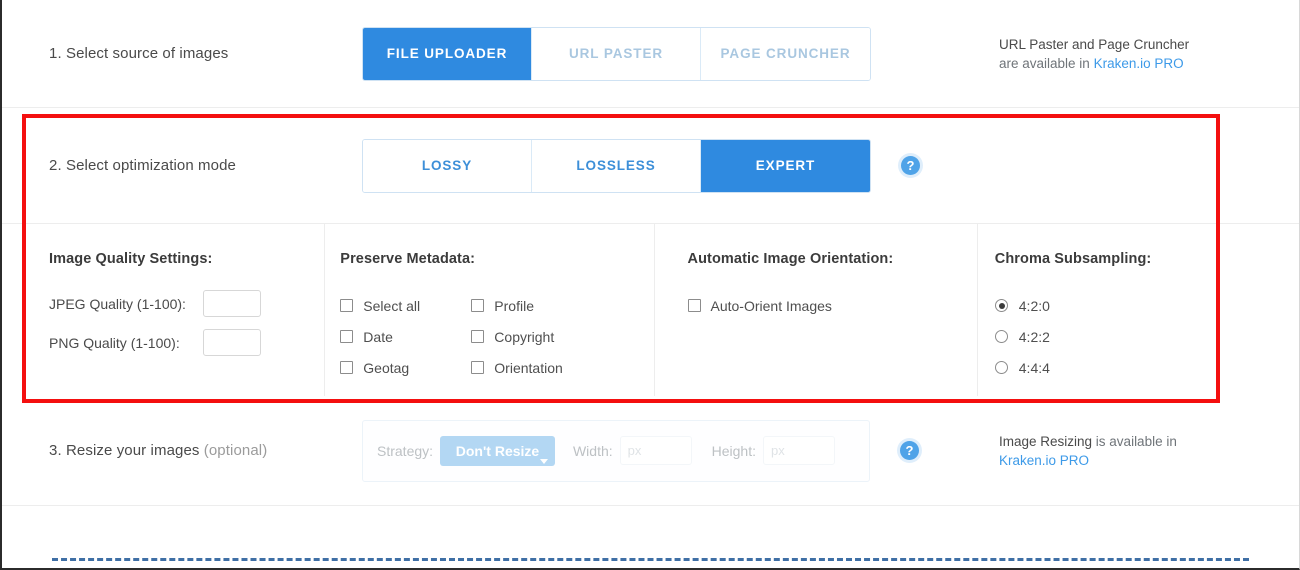 Image resolution: width=1300 pixels, height=570 pixels. What do you see at coordinates (733, 450) in the screenshot?
I see `height-label: Height:` at bounding box center [733, 450].